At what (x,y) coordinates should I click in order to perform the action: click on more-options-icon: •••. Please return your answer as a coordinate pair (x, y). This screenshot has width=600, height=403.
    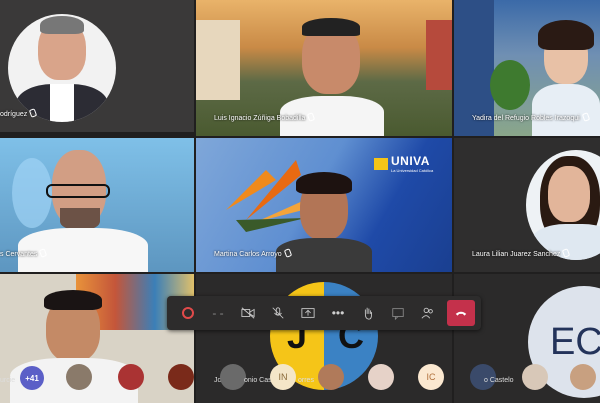
    Looking at the image, I should click on (338, 313).